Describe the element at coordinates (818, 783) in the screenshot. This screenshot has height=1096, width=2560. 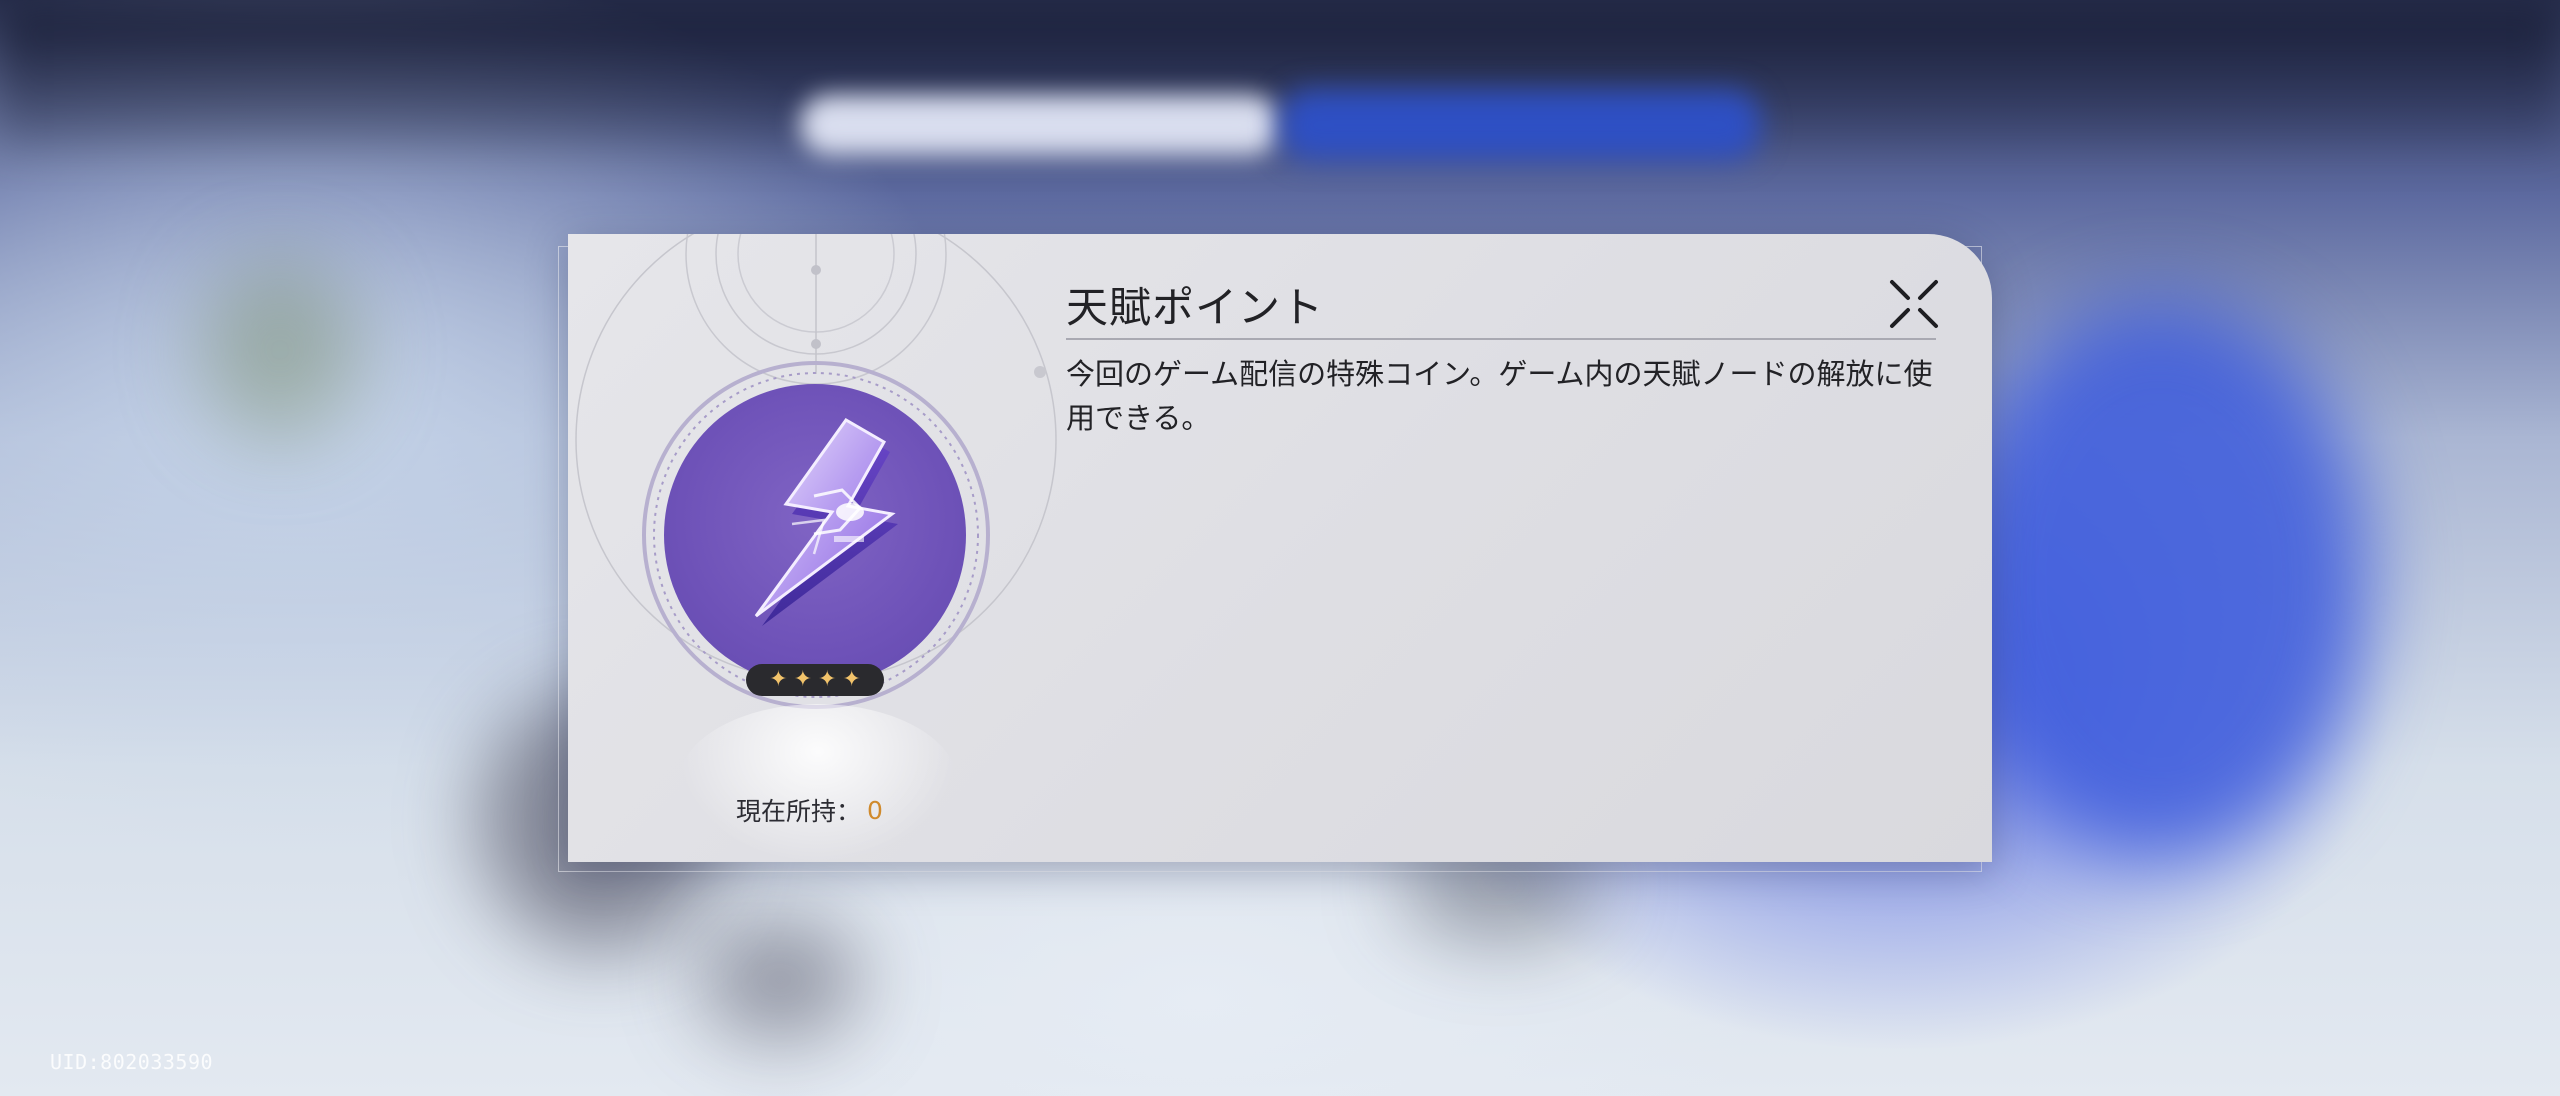
I see `item-pedestal` at that location.